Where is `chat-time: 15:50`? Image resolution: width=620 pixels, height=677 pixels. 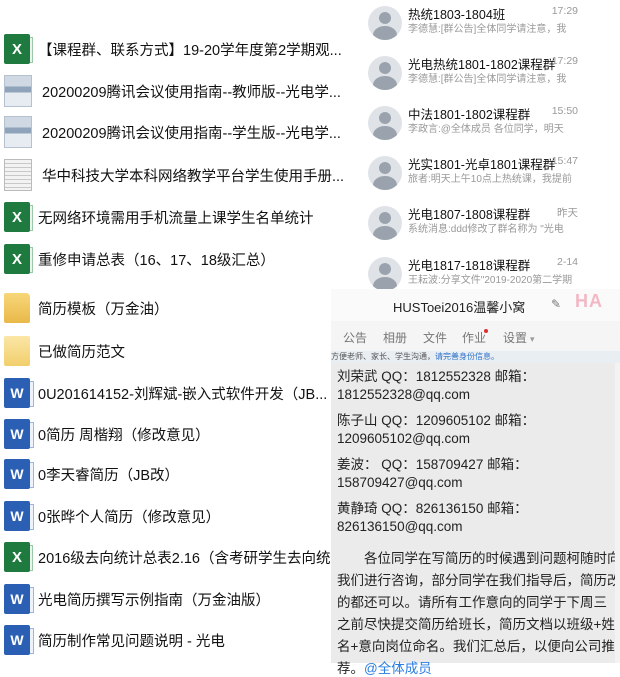
chat-time: 15:50 is located at coordinates (564, 111).